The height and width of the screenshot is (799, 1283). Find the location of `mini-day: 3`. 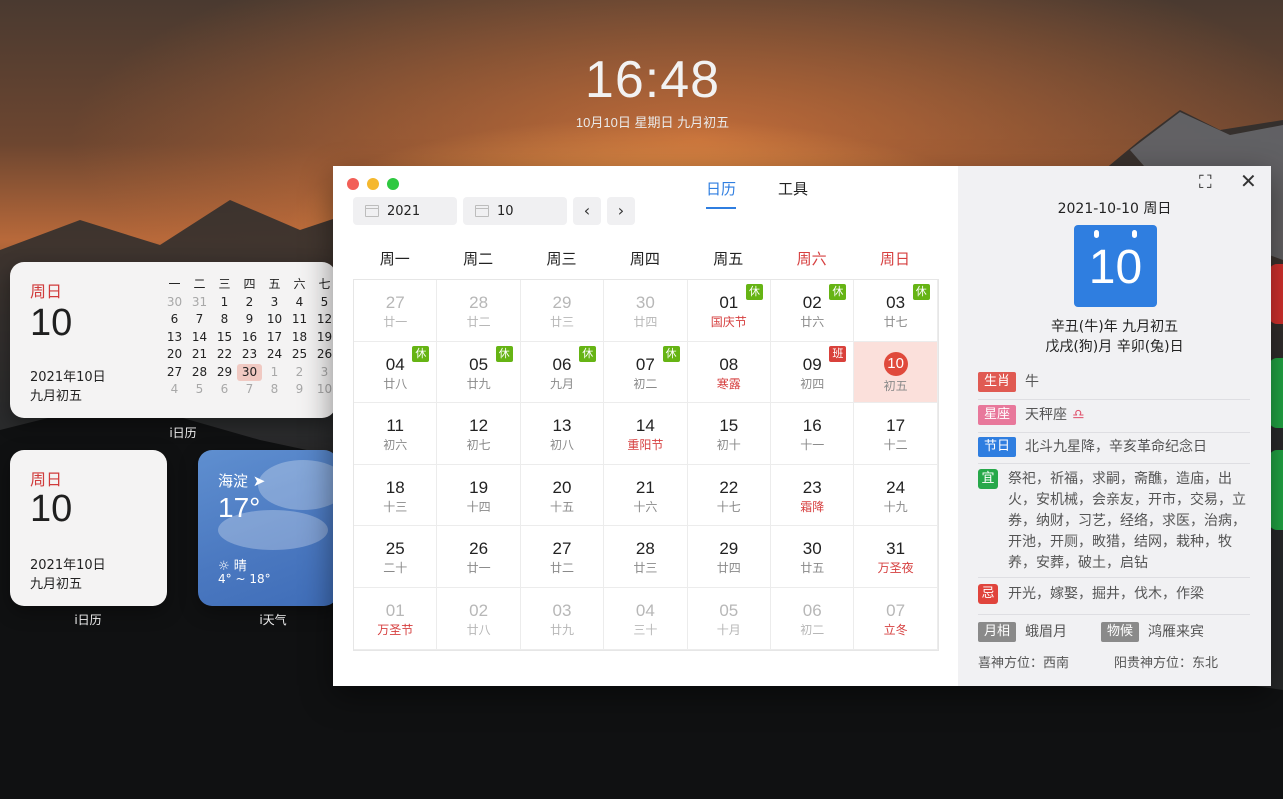

mini-day: 3 is located at coordinates (274, 303).